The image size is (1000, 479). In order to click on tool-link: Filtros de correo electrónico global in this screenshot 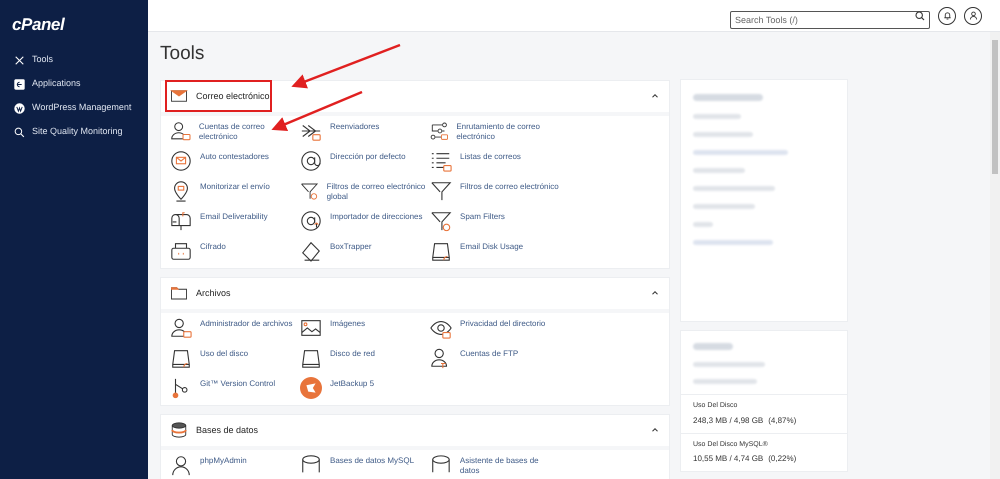, I will do `click(365, 192)`.